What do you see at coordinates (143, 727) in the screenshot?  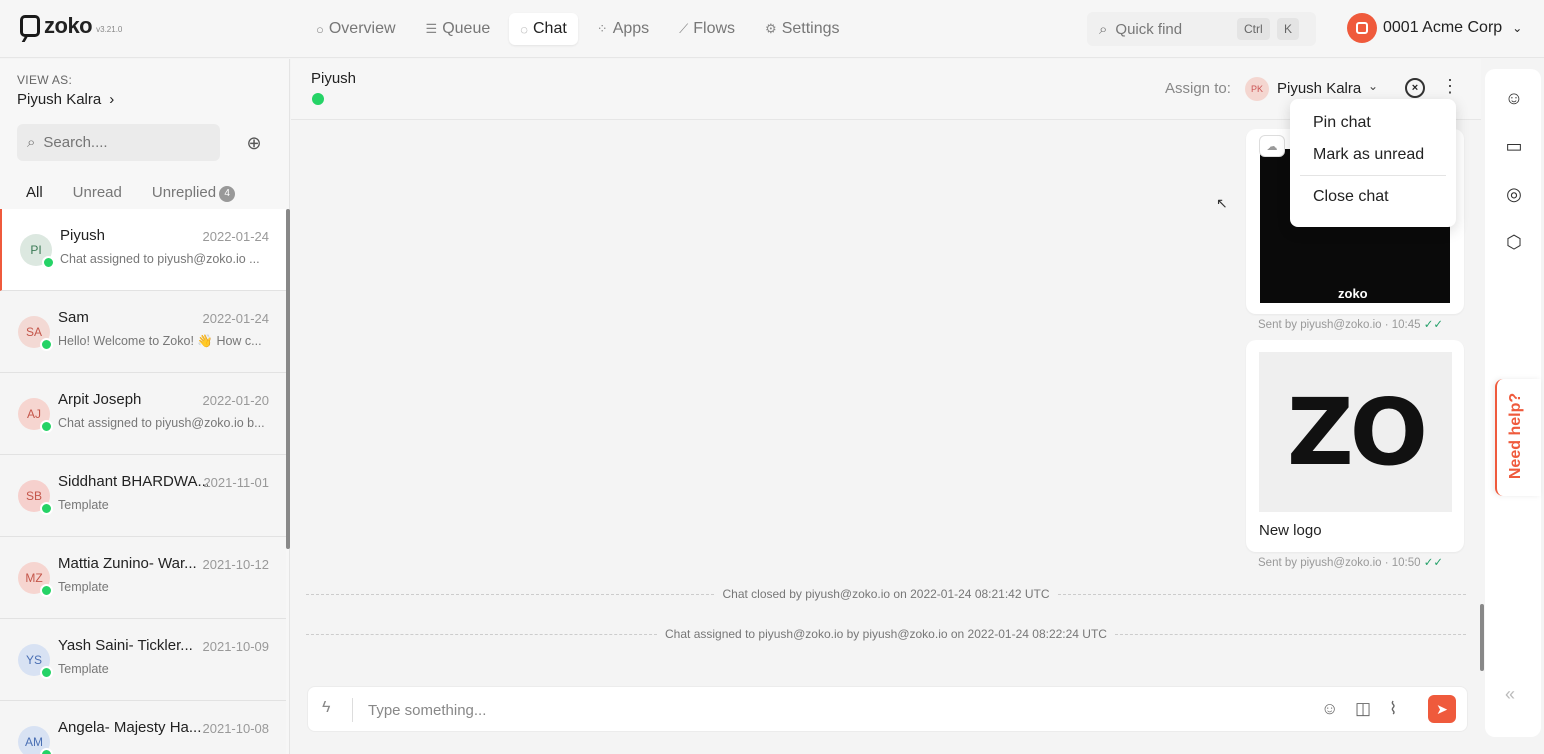 I see `chat-list-item: AM Angela- Majesty Ha... 2021-10-08` at bounding box center [143, 727].